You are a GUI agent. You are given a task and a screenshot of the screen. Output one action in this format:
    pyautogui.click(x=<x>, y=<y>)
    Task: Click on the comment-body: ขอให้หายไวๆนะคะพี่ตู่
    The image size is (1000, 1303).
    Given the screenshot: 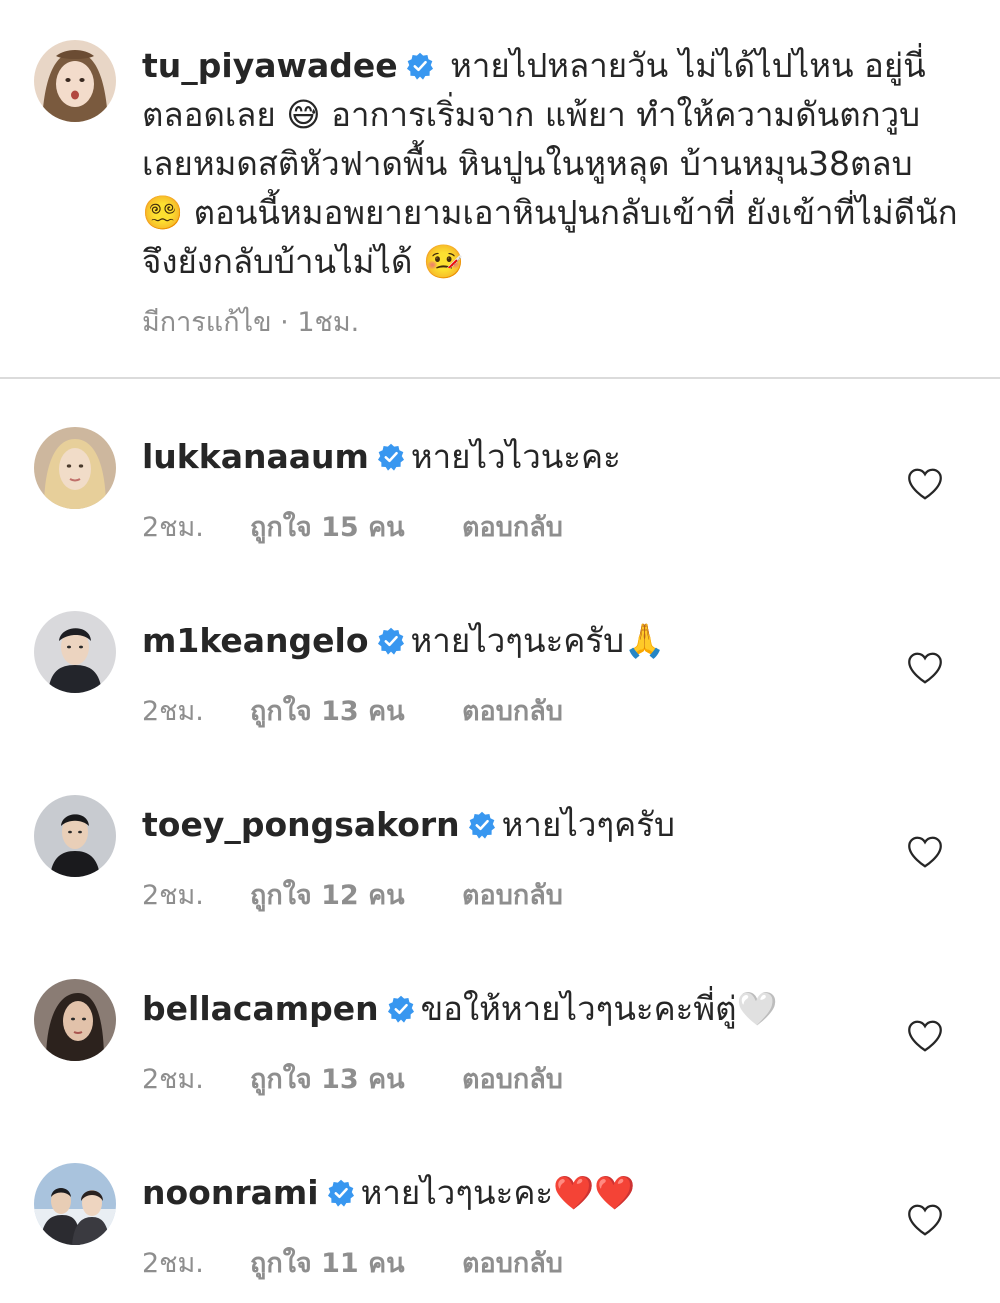 What is the action you would take?
    pyautogui.click(x=578, y=1008)
    